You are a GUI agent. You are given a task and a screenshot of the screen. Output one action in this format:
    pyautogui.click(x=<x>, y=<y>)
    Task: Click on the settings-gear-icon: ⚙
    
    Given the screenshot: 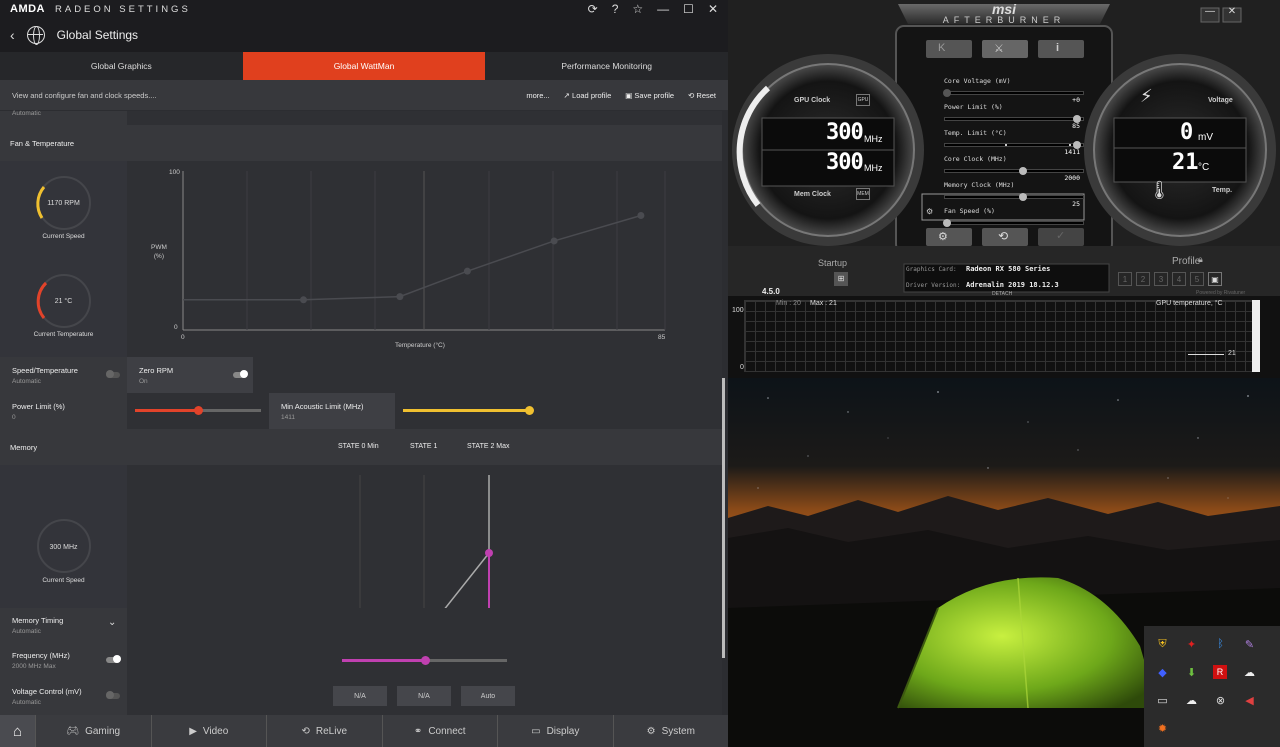 What is the action you would take?
    pyautogui.click(x=943, y=236)
    